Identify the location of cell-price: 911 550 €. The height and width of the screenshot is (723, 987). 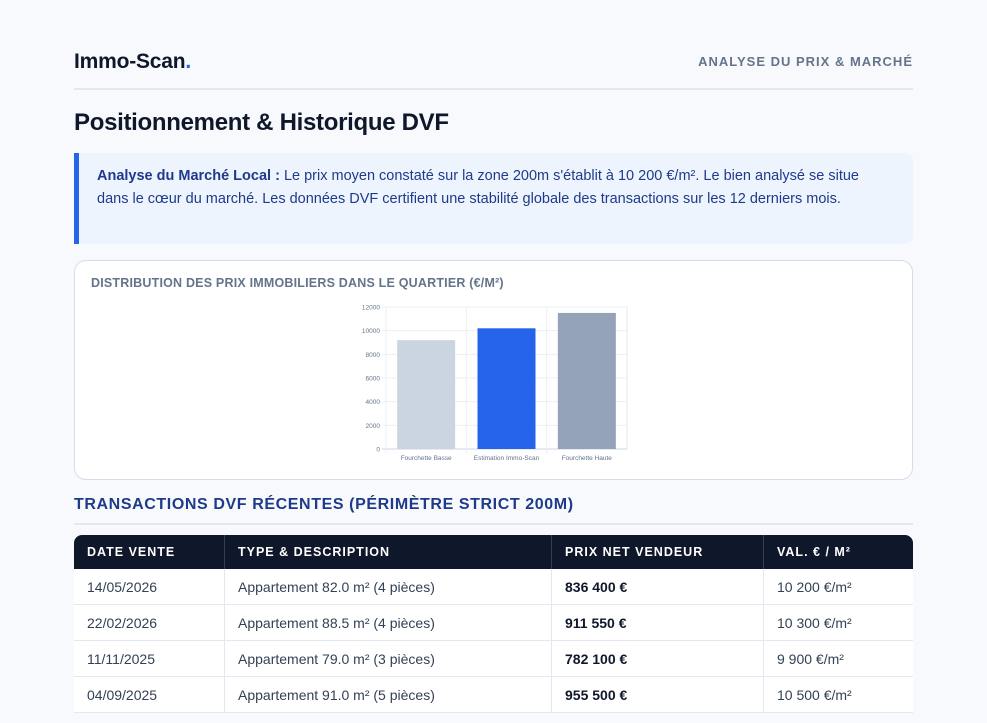
(657, 623).